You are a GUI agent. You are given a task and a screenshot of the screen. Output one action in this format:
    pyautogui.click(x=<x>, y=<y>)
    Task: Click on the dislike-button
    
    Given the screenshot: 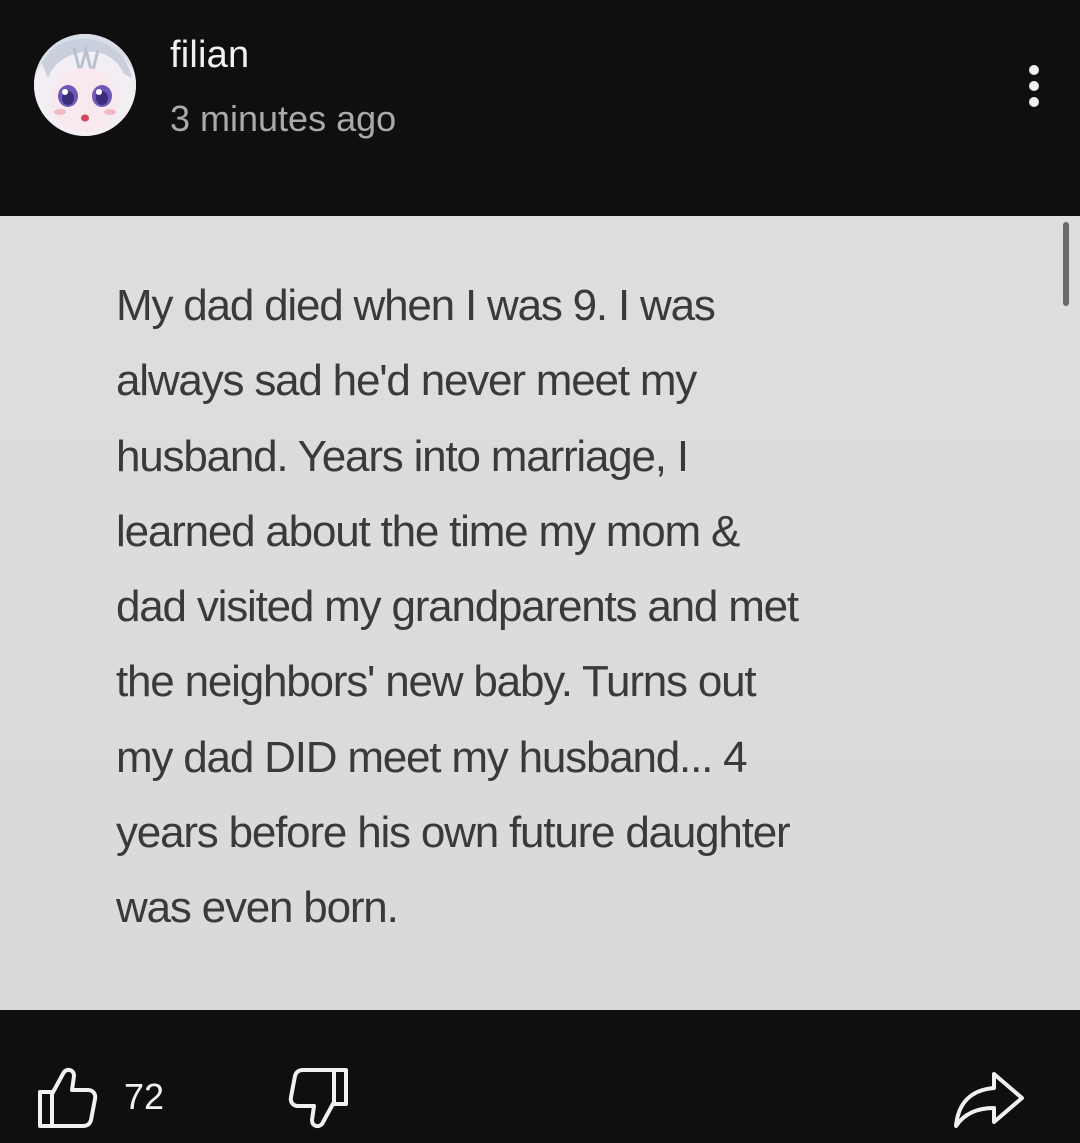 What is the action you would take?
    pyautogui.click(x=318, y=1098)
    